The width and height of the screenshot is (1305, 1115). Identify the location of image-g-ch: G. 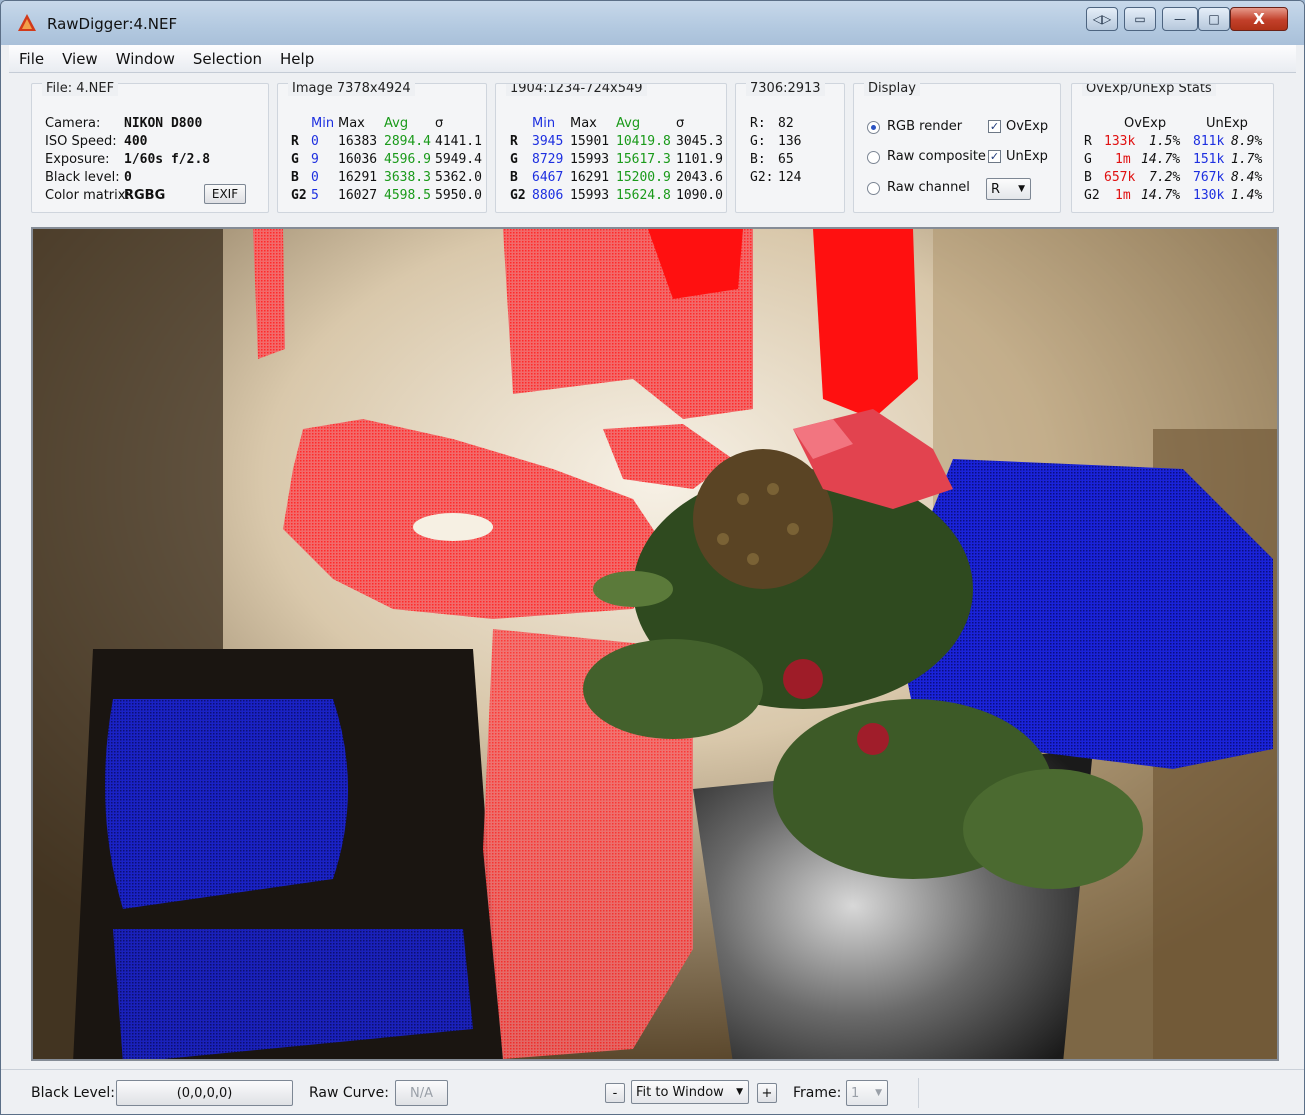
(295, 159).